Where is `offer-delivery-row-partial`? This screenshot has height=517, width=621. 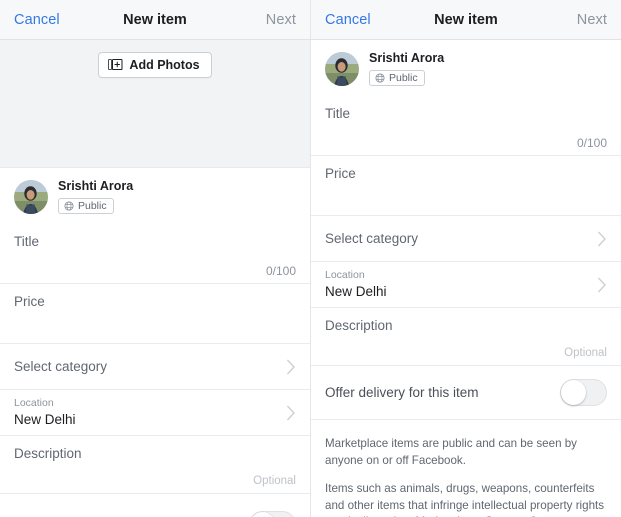
offer-delivery-row-partial is located at coordinates (155, 505).